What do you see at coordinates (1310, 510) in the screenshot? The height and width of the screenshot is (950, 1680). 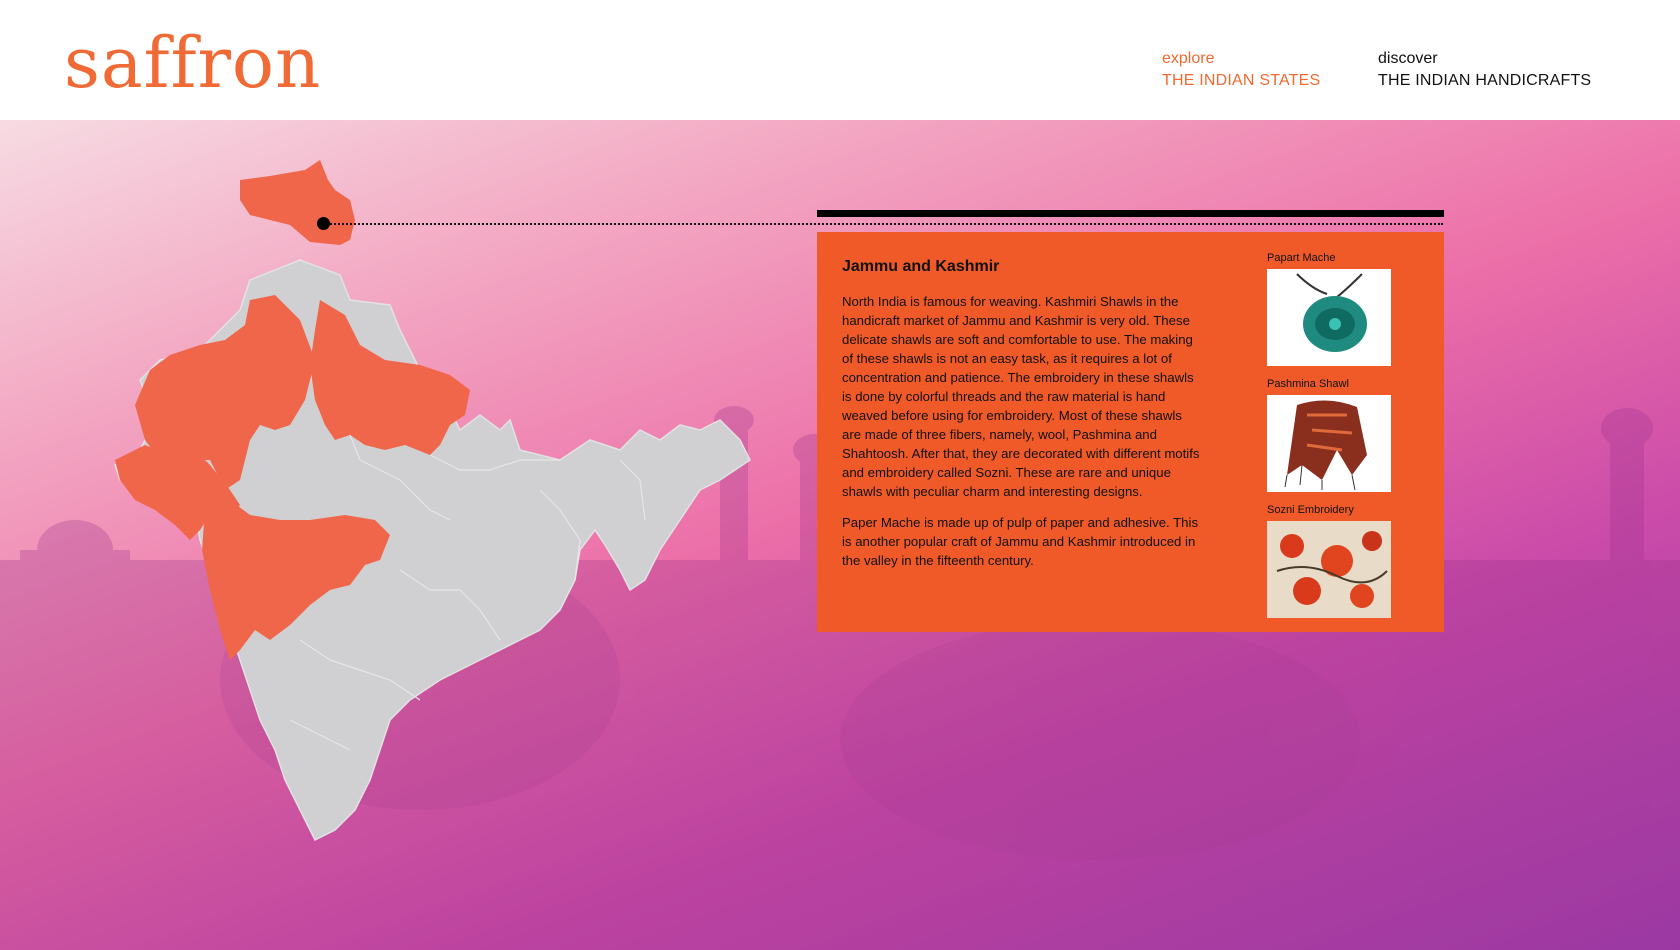 I see `handicraft-label: Sozni Embroidery` at bounding box center [1310, 510].